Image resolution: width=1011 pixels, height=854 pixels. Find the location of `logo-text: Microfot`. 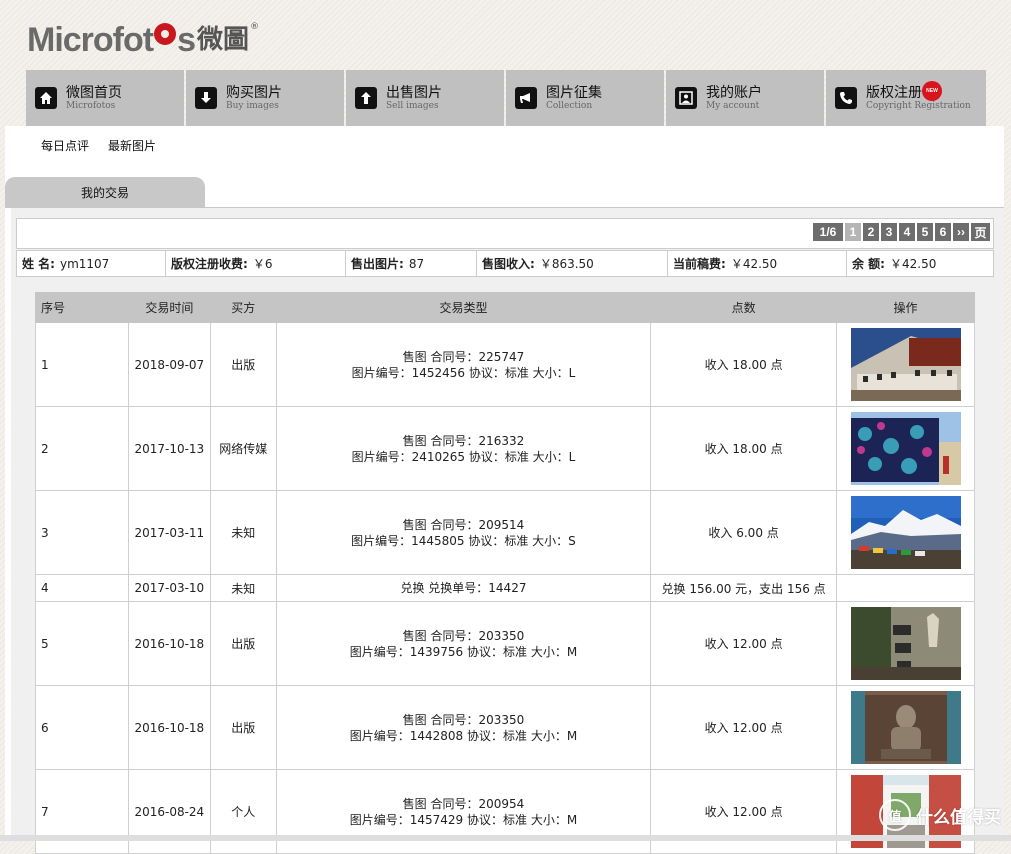

logo-text: Microfot is located at coordinates (90, 40).